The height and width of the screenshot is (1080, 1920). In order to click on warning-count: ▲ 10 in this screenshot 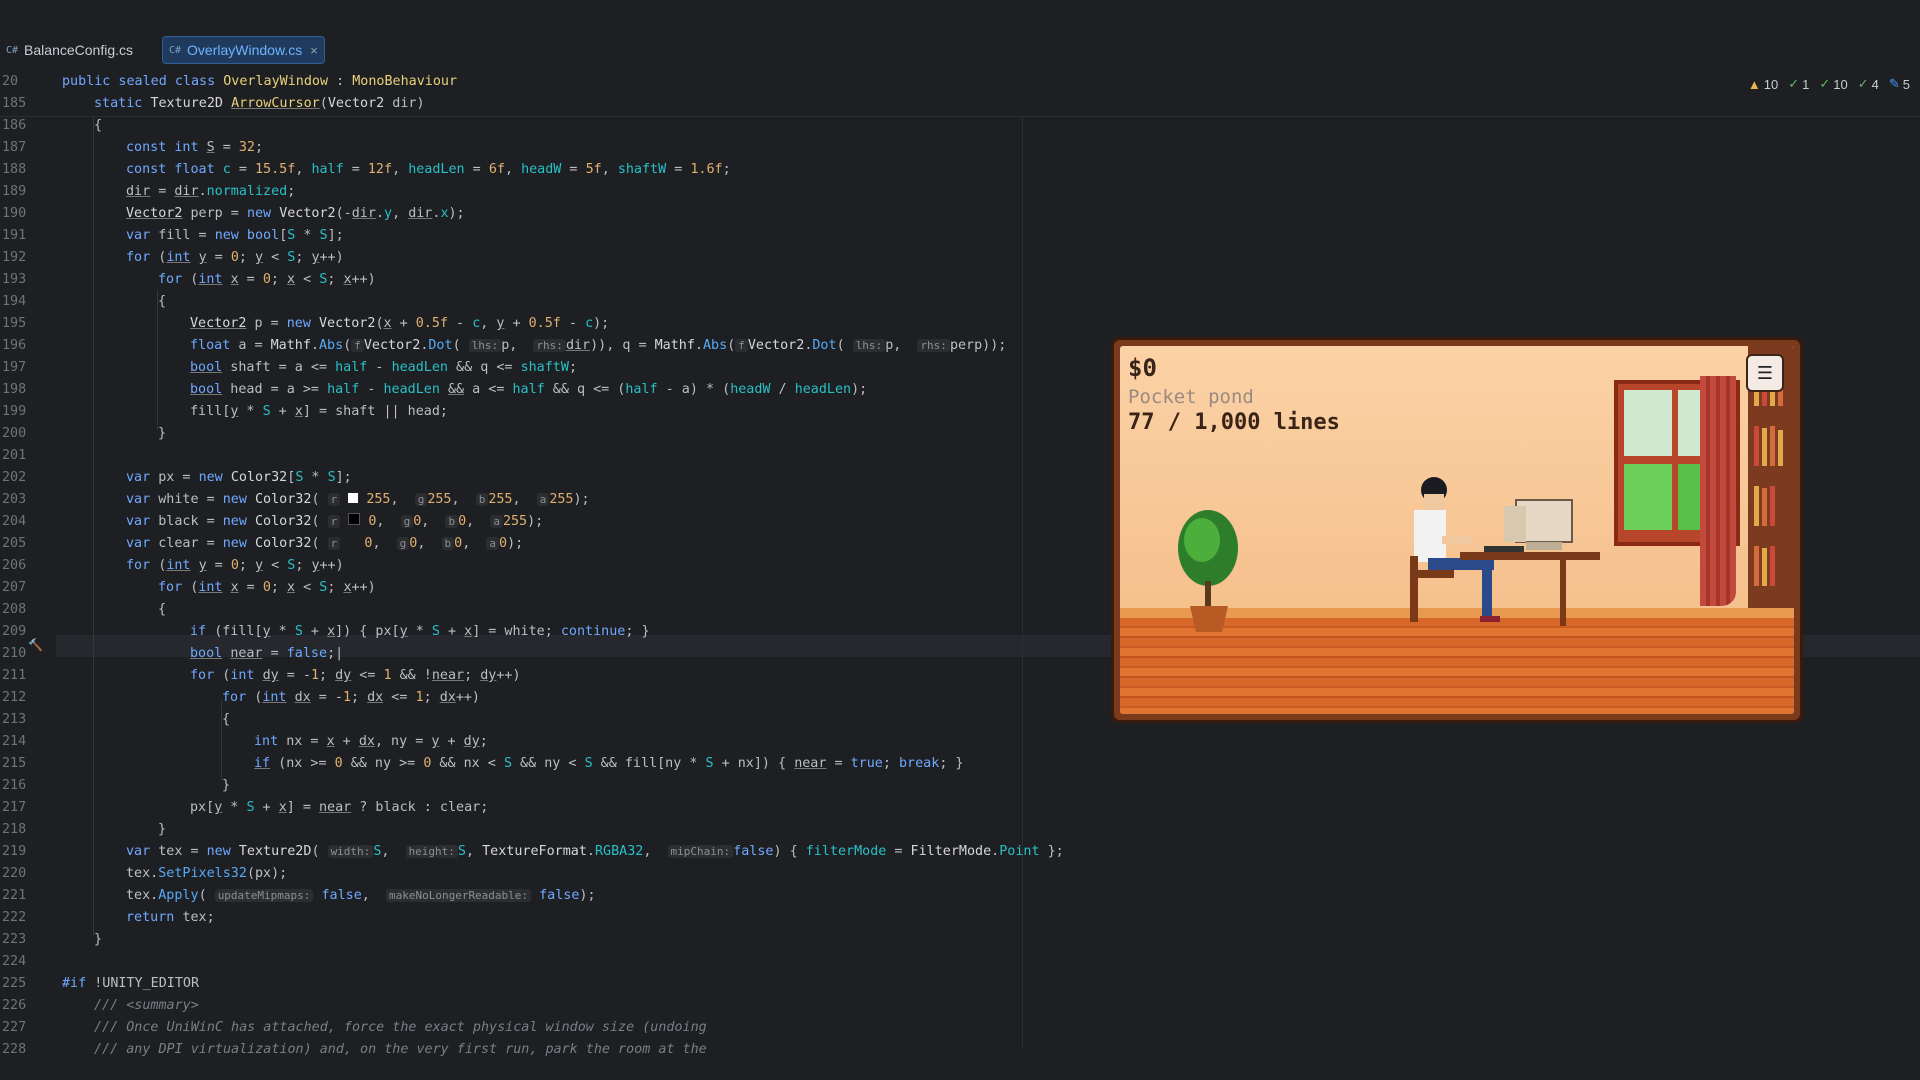, I will do `click(1763, 84)`.